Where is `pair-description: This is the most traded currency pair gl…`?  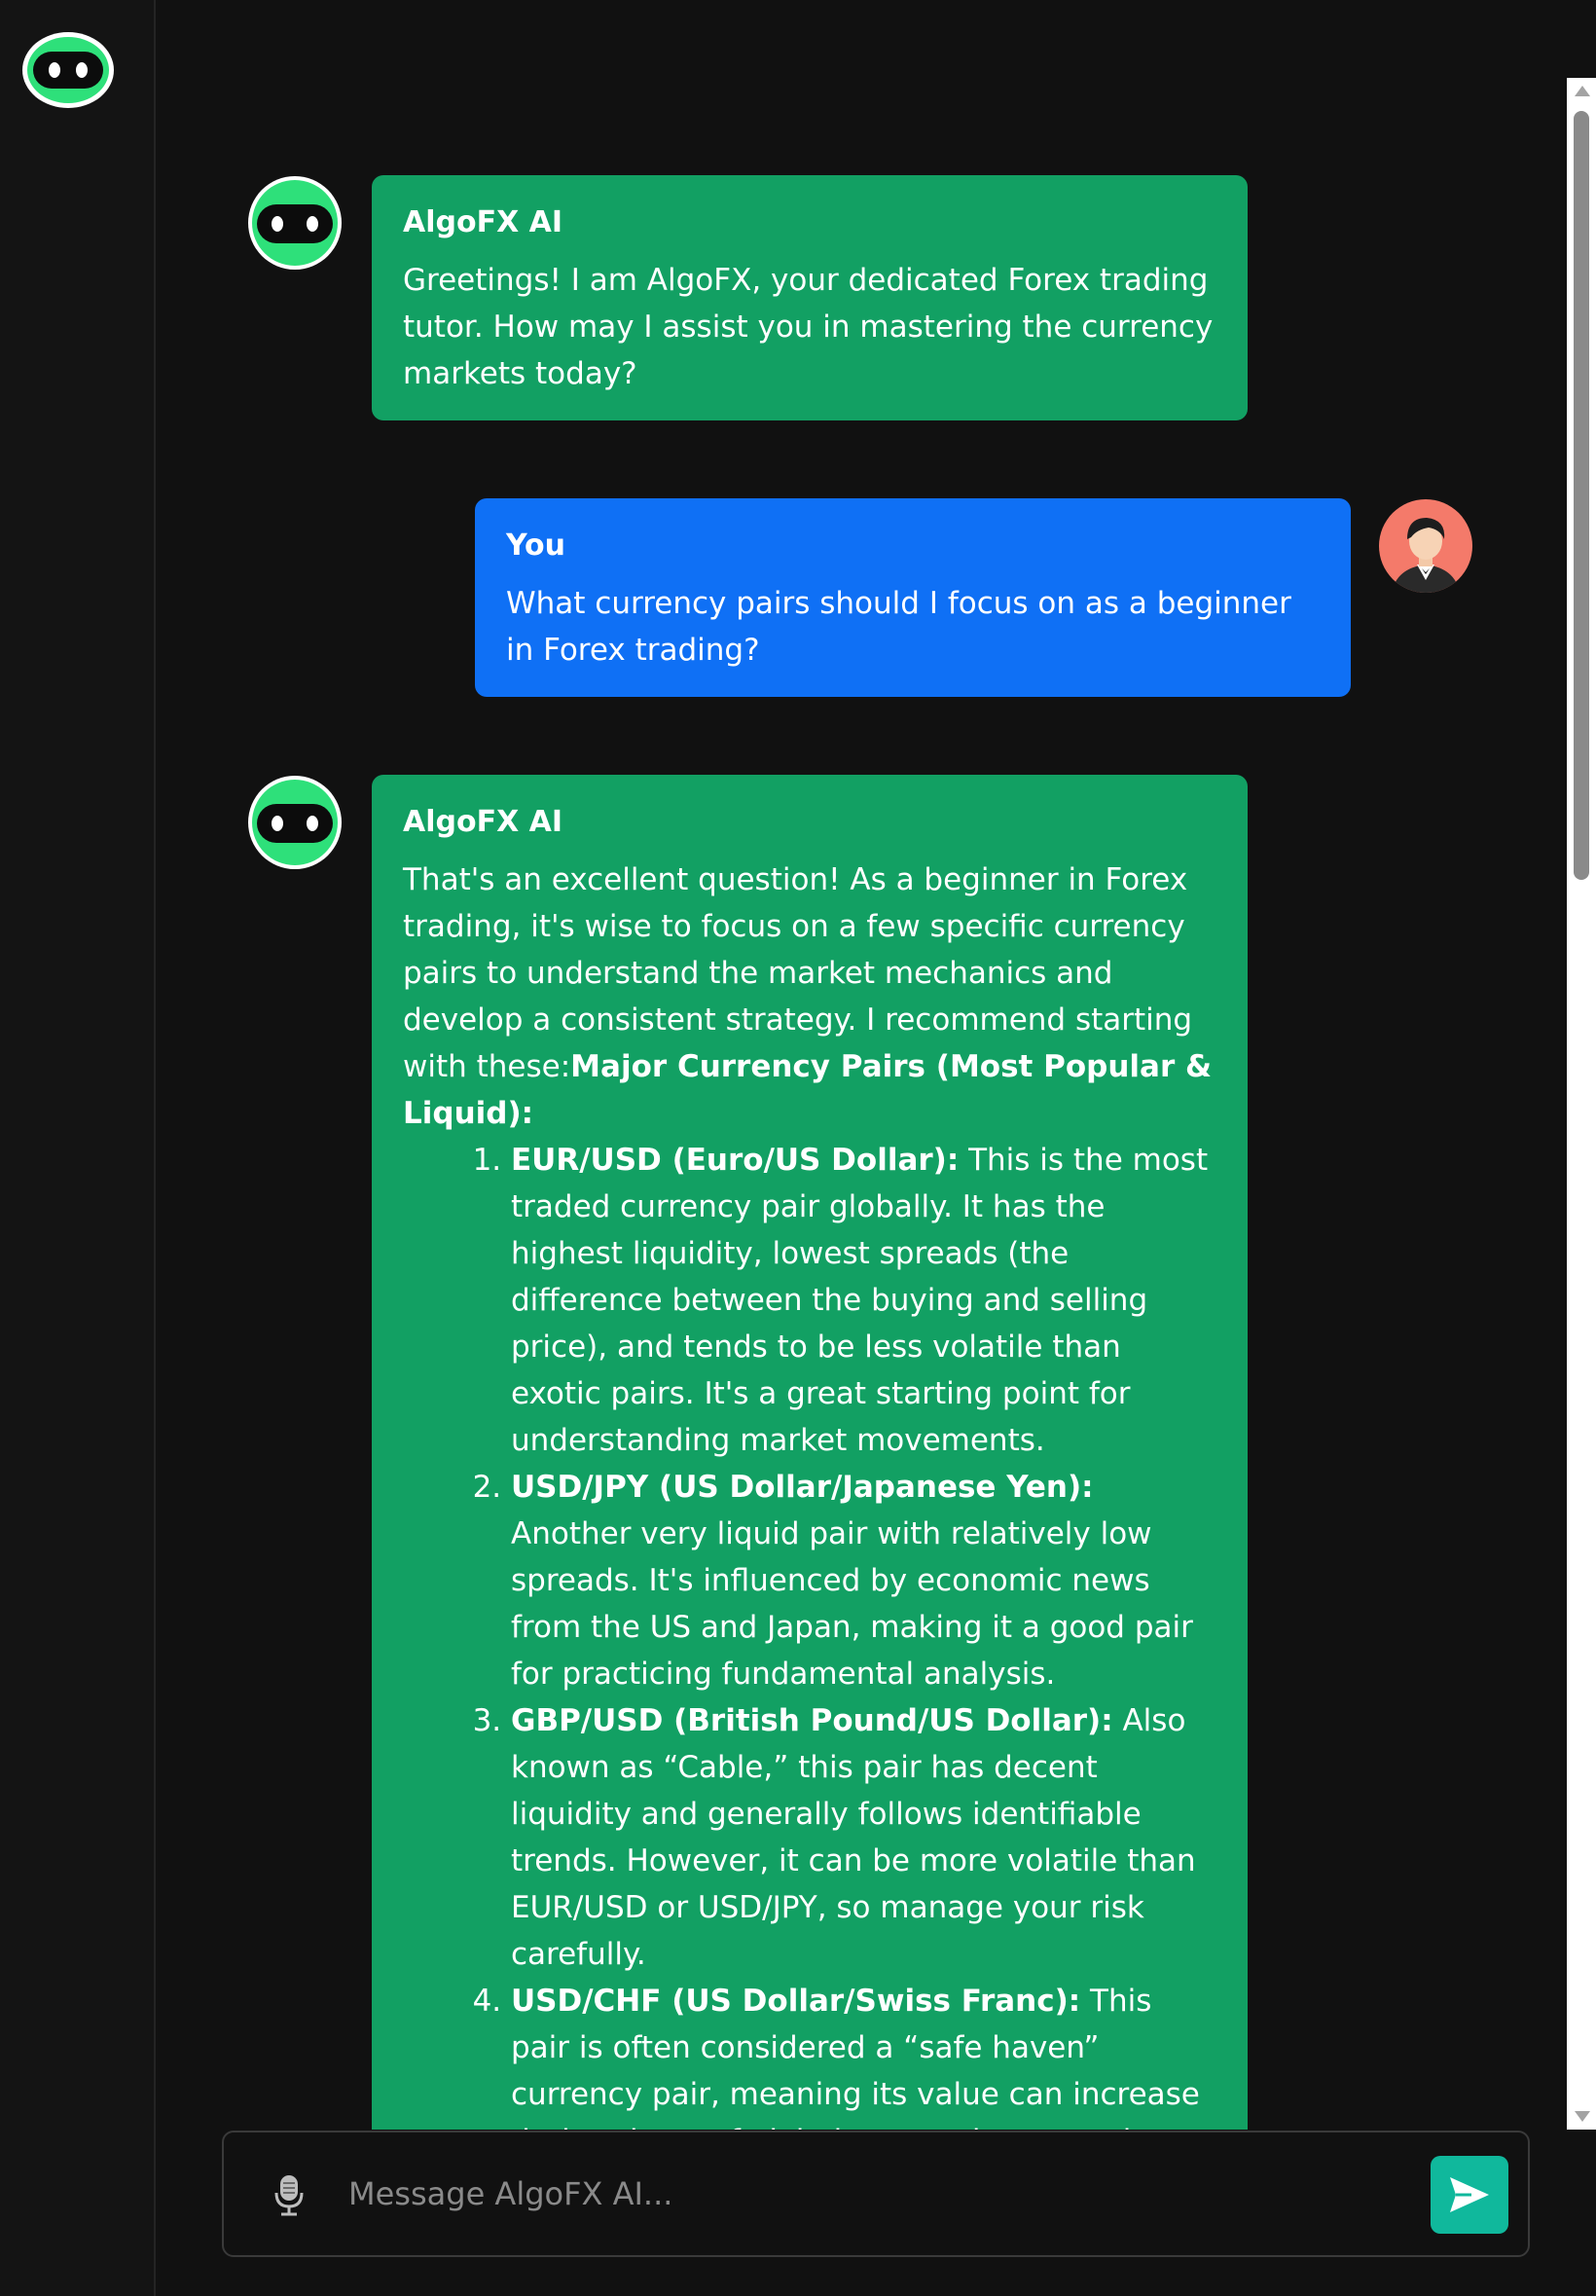
pair-description: This is the most traded currency pair gl… is located at coordinates (860, 1300).